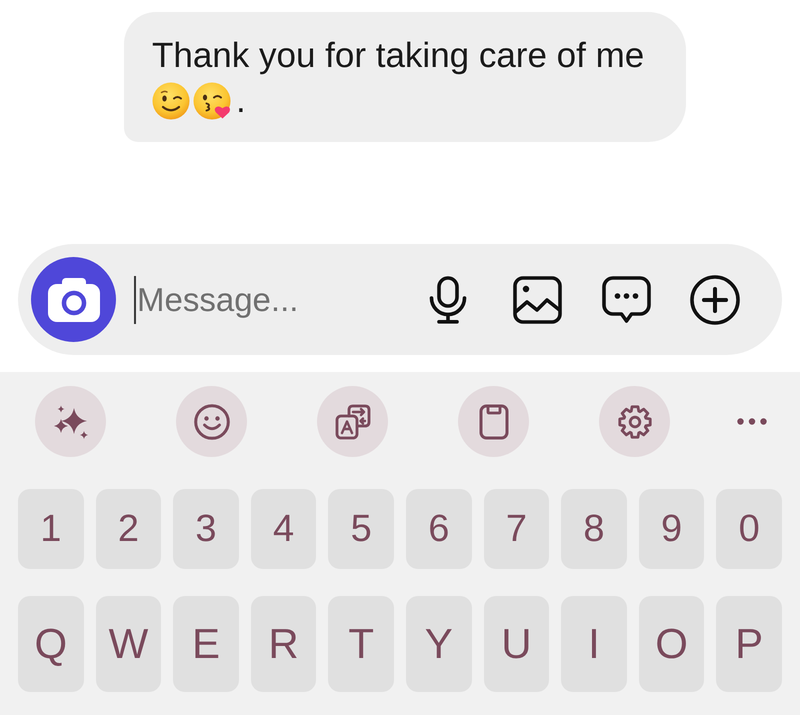 This screenshot has height=715, width=800. I want to click on letter-key: P, so click(749, 644).